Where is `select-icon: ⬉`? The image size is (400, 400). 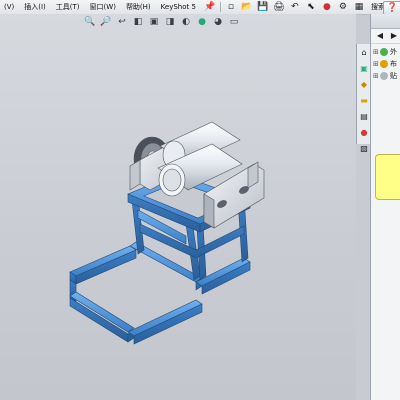 select-icon: ⬉ is located at coordinates (311, 7).